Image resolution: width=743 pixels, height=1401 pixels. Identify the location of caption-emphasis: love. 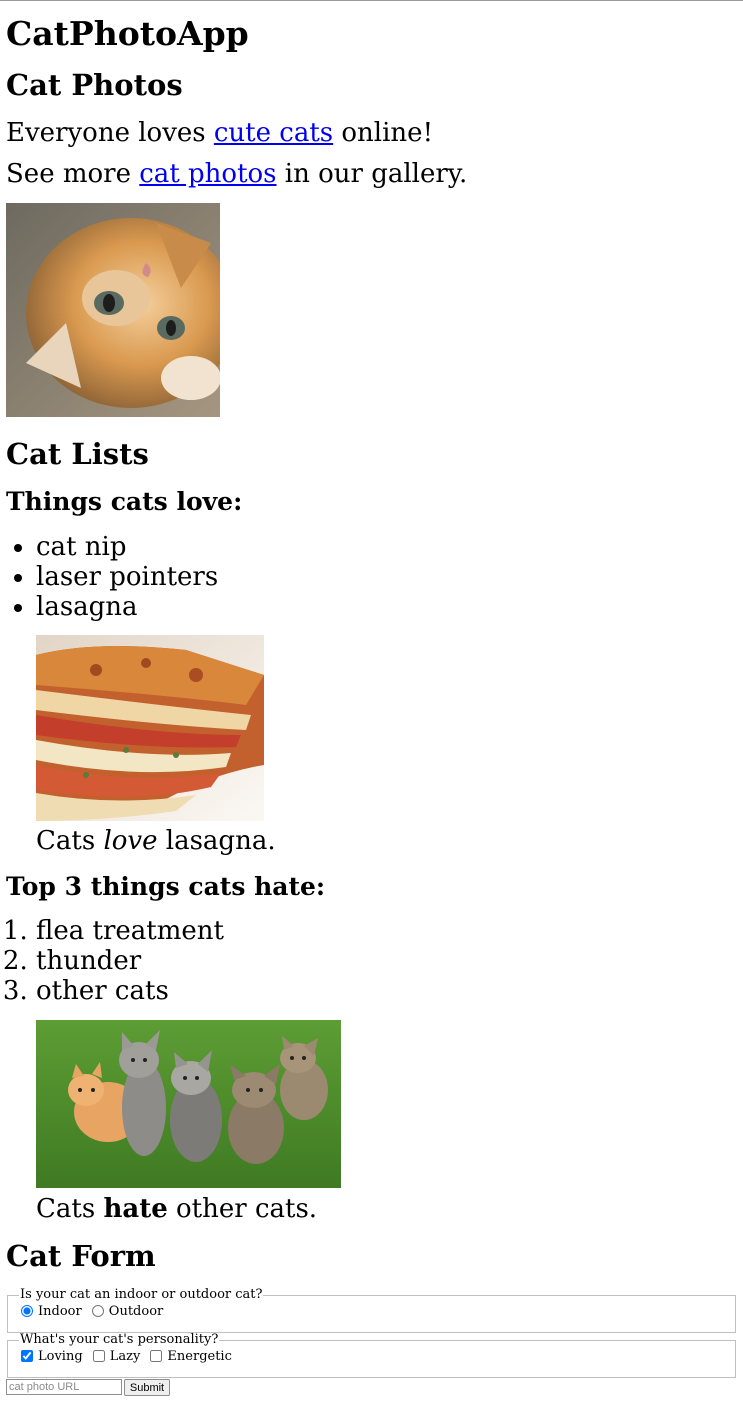
(130, 841).